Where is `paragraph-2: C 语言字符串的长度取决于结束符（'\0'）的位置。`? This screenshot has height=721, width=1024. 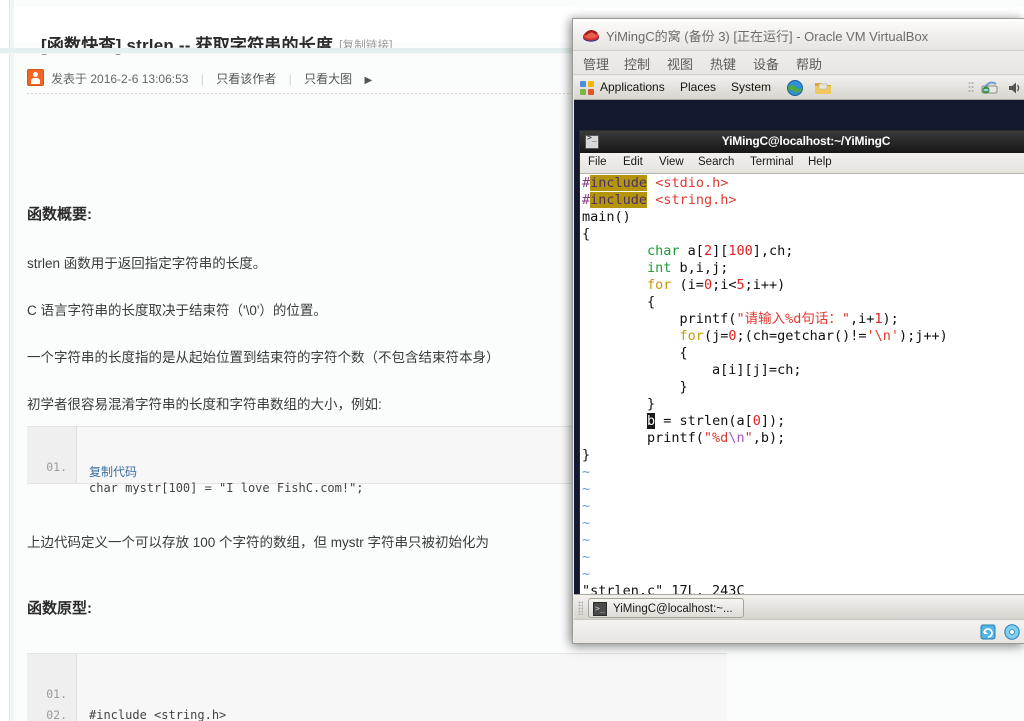 paragraph-2: C 语言字符串的长度取决于结束符（'\0'）的位置。 is located at coordinates (177, 310).